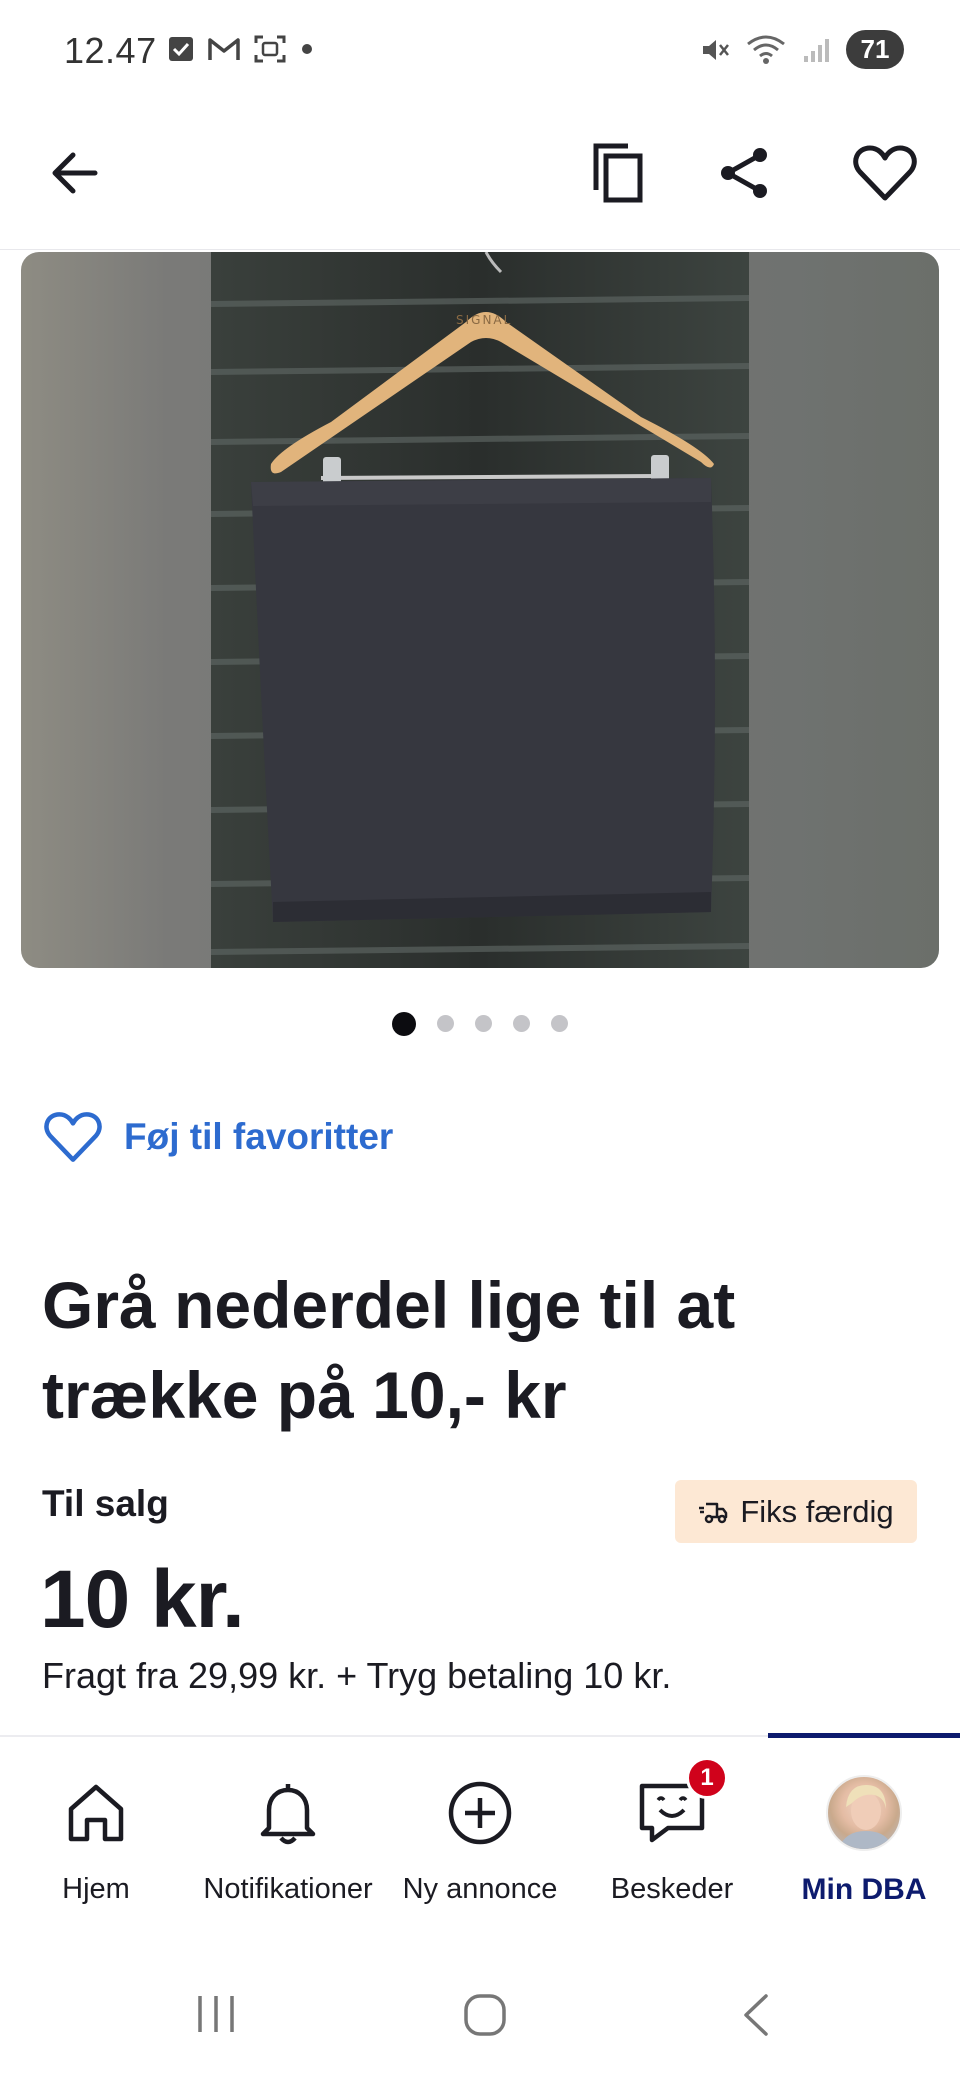 This screenshot has width=960, height=2080. I want to click on wifi-icon, so click(766, 49).